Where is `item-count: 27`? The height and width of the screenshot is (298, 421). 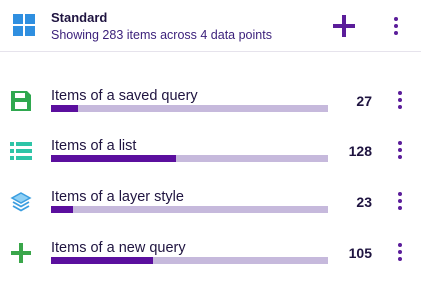
item-count: 27 is located at coordinates (364, 101).